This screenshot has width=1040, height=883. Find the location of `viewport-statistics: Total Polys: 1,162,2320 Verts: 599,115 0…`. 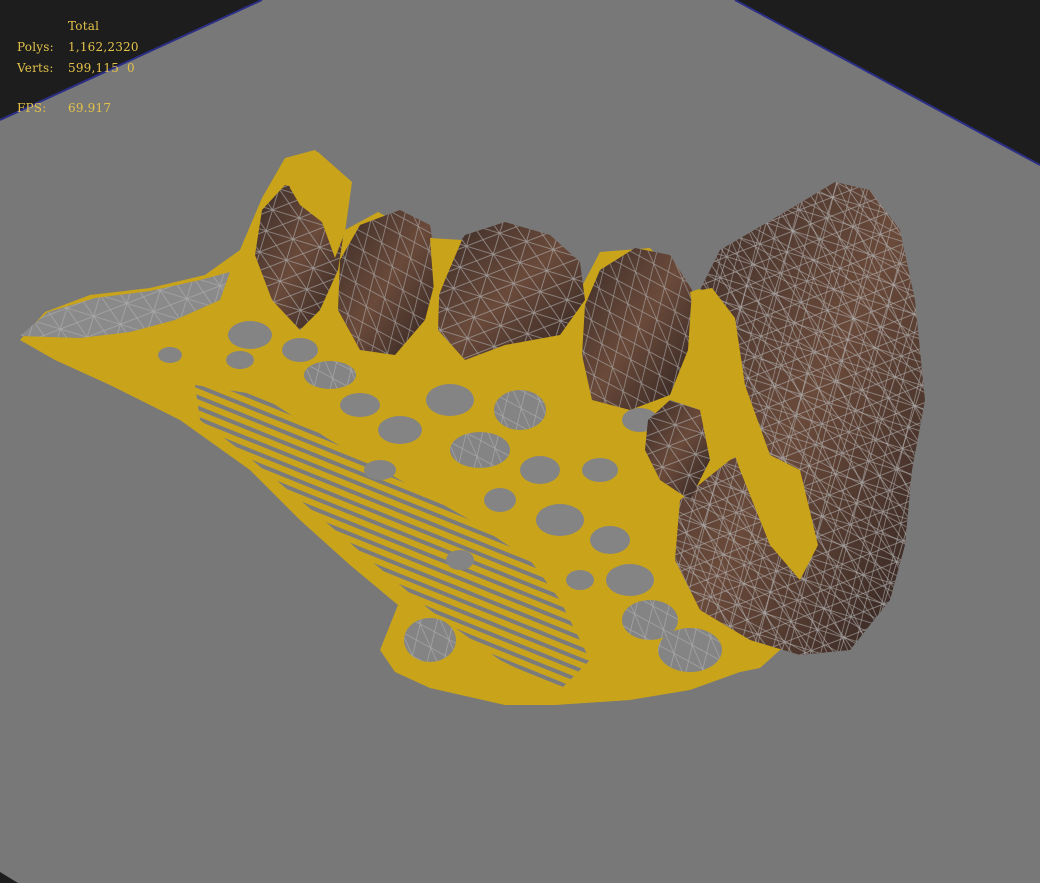

viewport-statistics: Total Polys: 1,162,2320 Verts: 599,115 0… is located at coordinates (130, 65).